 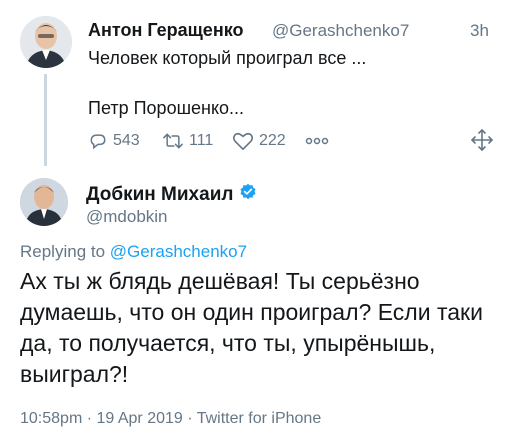 What do you see at coordinates (165, 30) in the screenshot?
I see `parent-author-name: Антон Геращенко` at bounding box center [165, 30].